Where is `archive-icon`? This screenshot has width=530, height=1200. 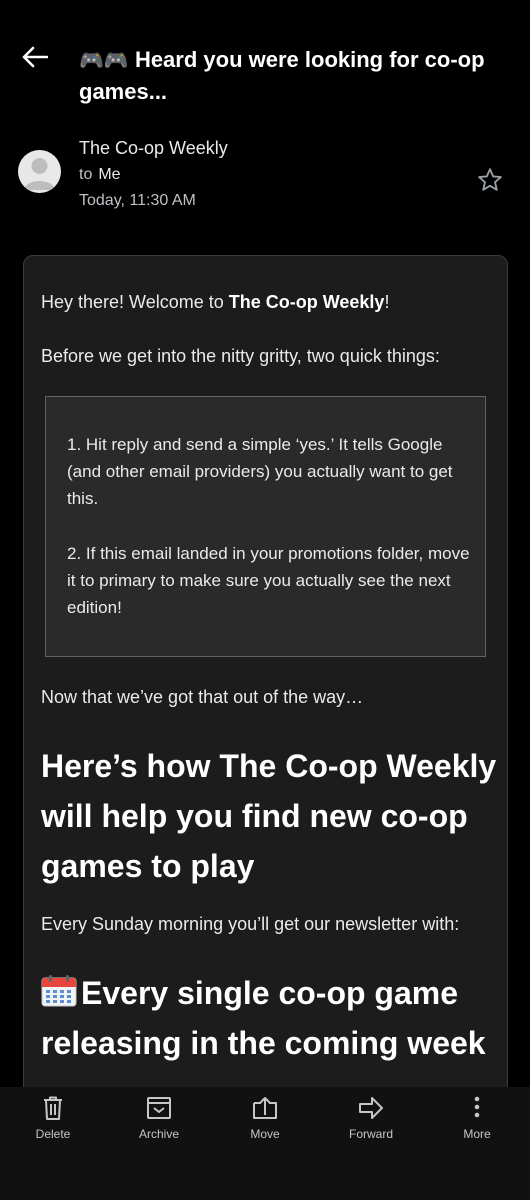 archive-icon is located at coordinates (159, 1108).